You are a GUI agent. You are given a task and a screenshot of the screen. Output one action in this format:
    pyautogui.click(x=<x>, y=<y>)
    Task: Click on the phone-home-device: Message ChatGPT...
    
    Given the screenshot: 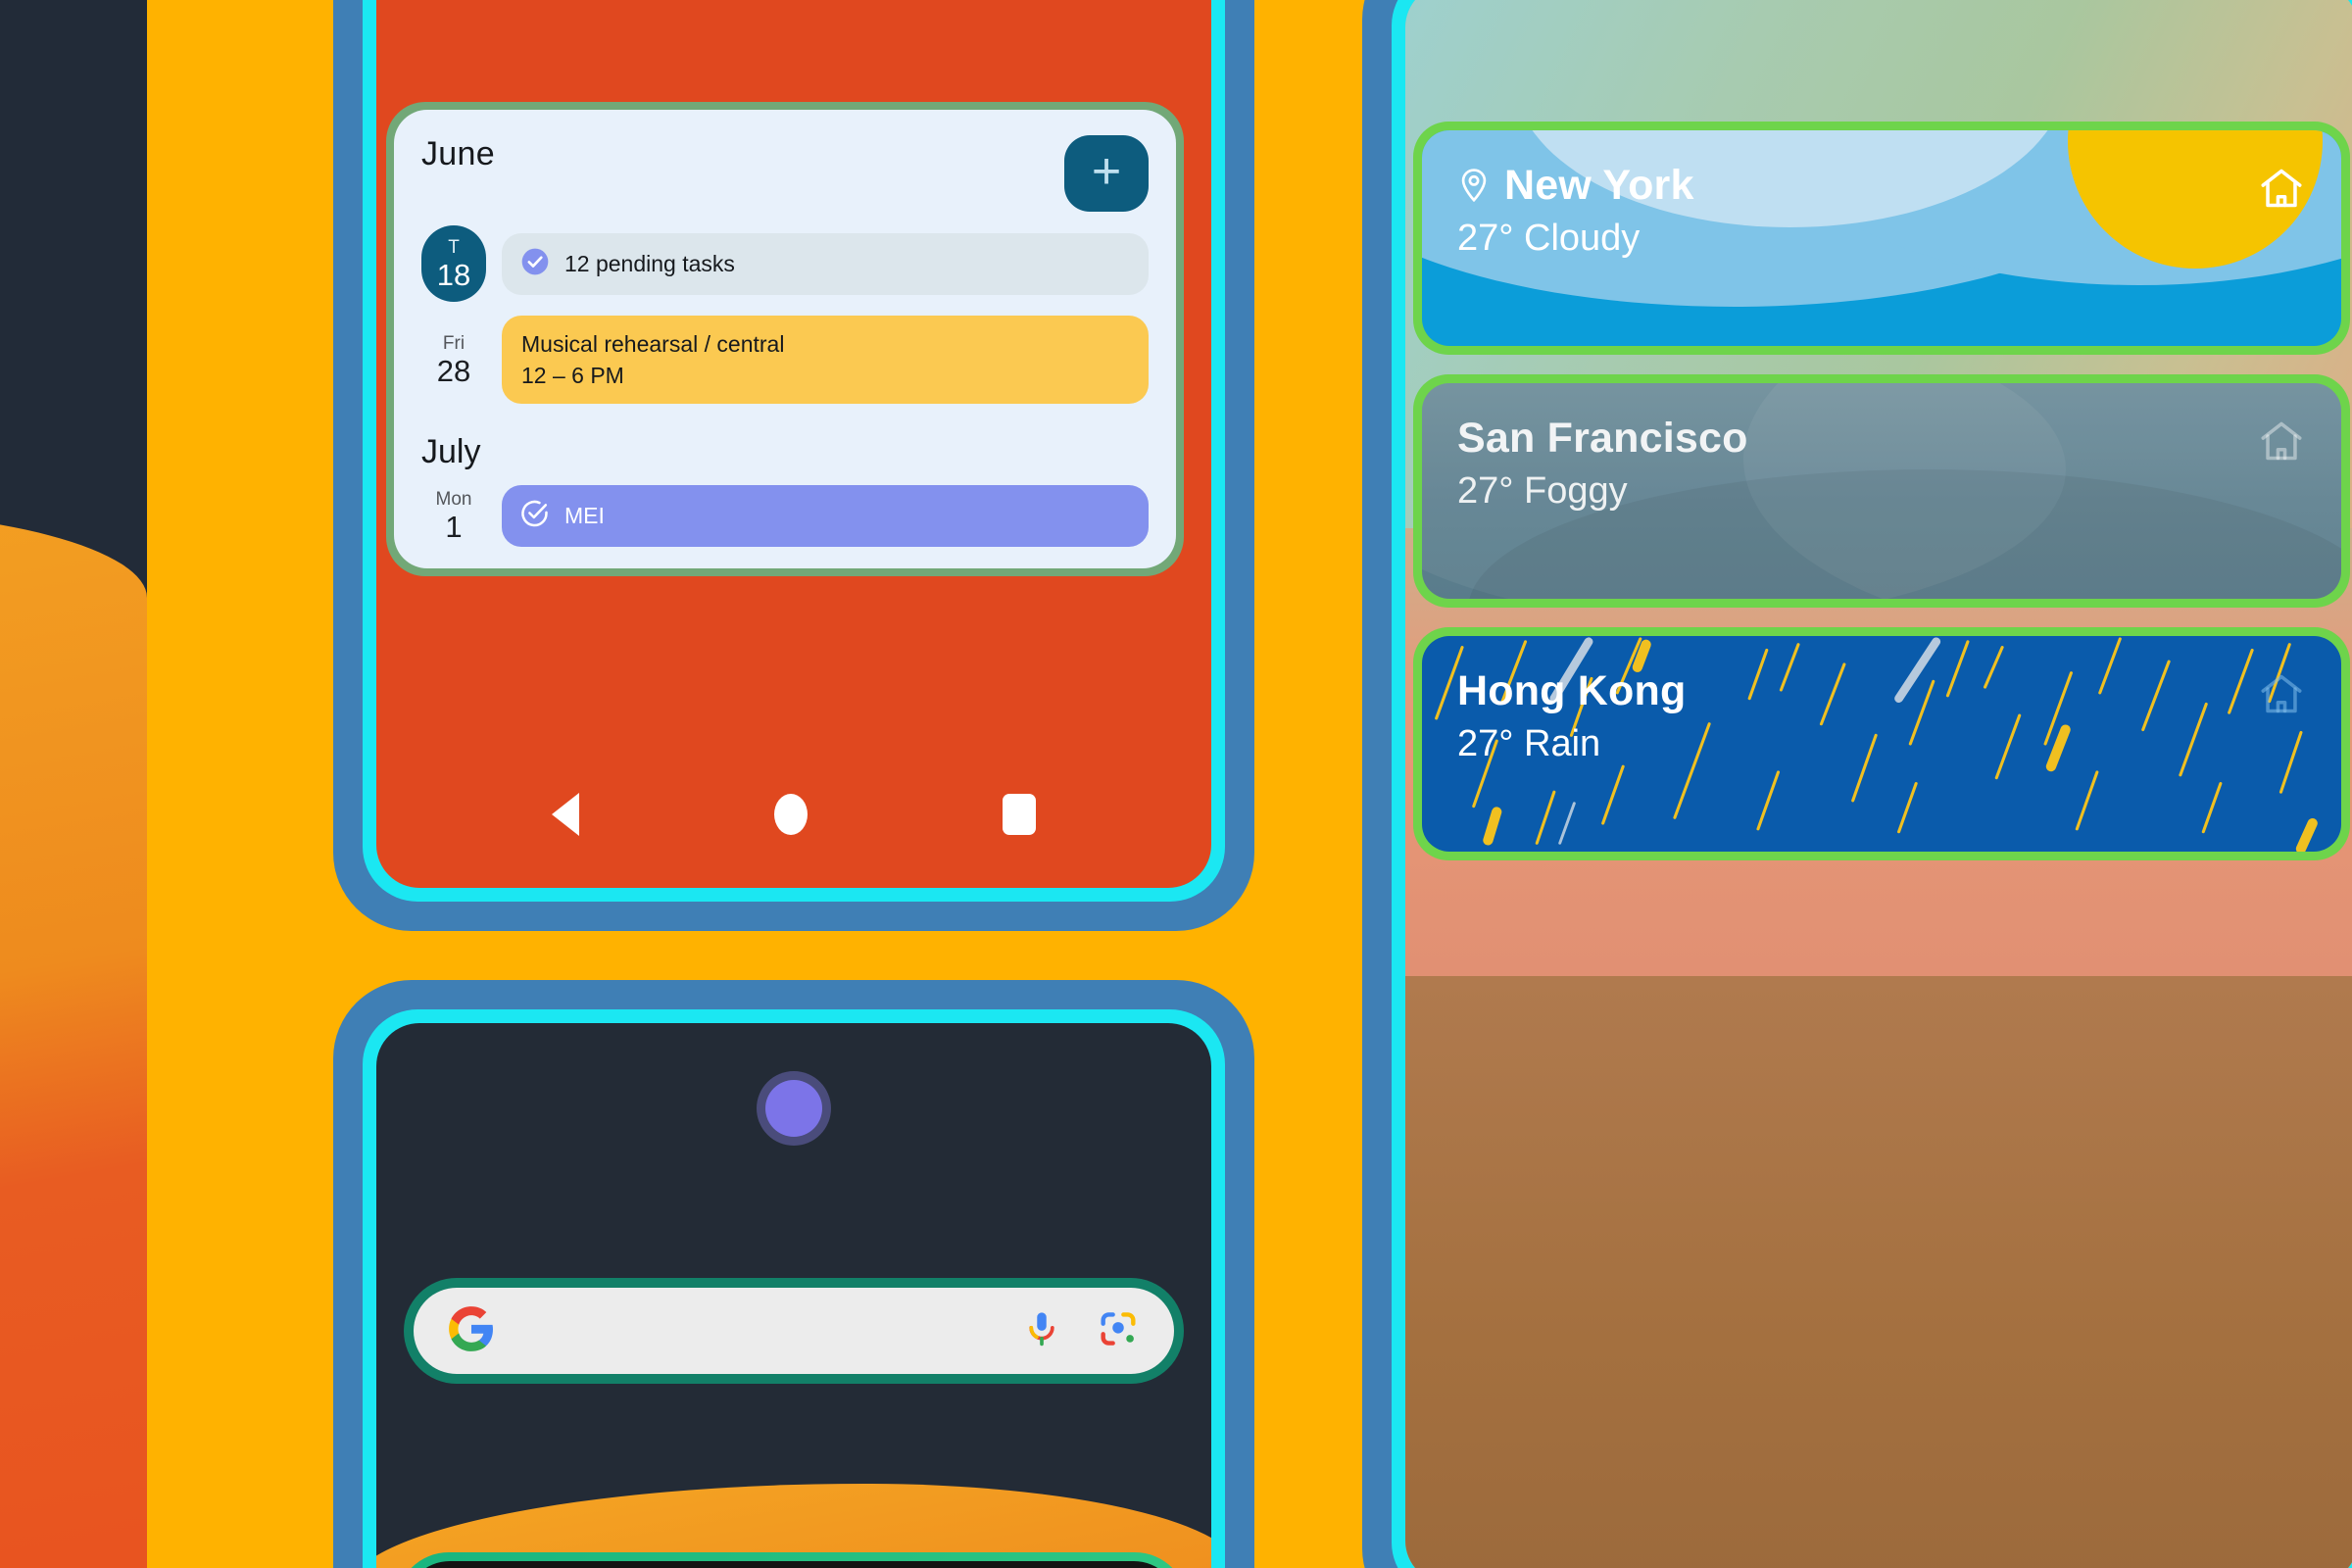 What is the action you would take?
    pyautogui.click(x=793, y=1274)
    